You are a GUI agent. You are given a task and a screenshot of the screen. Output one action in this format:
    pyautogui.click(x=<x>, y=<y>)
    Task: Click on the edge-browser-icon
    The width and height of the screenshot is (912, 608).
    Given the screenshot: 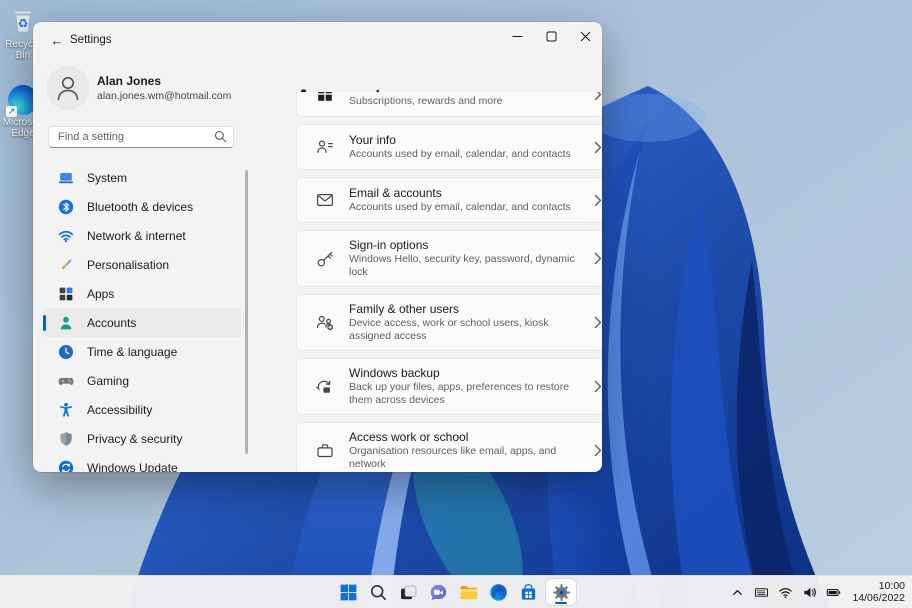 What is the action you would take?
    pyautogui.click(x=498, y=592)
    